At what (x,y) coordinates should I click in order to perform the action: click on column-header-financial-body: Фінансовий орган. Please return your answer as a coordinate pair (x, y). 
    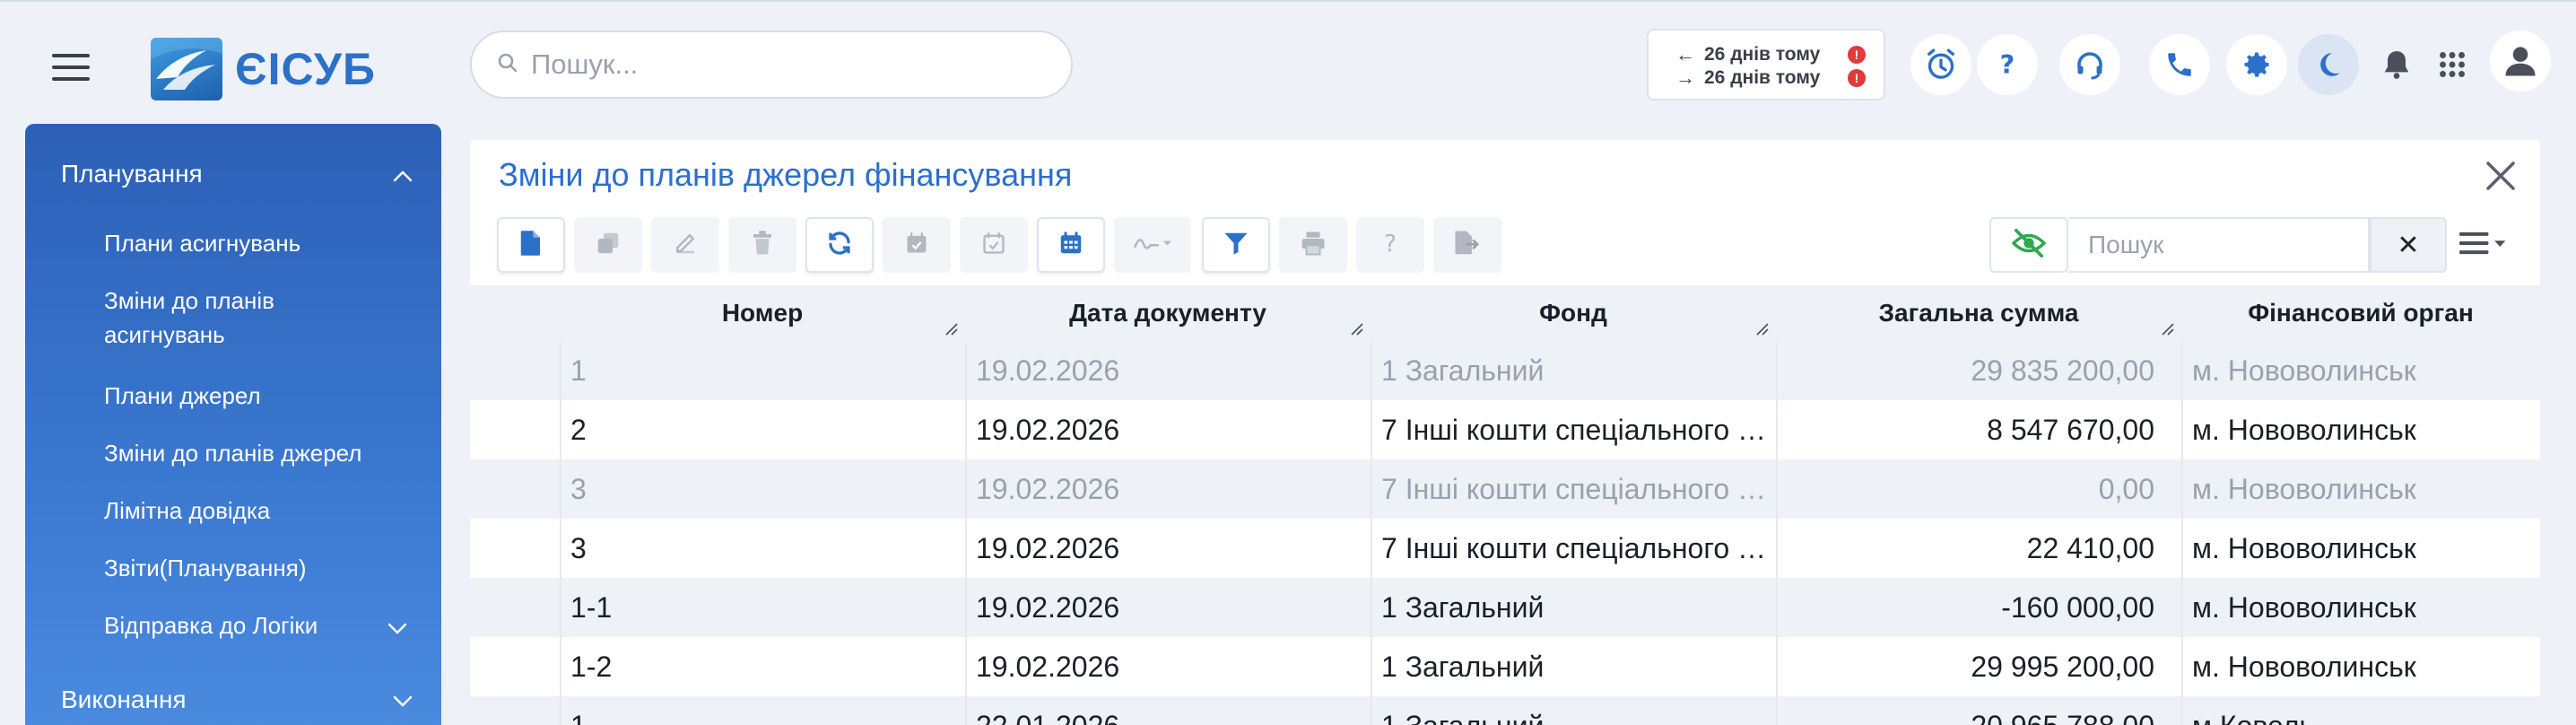
    Looking at the image, I should click on (2360, 313).